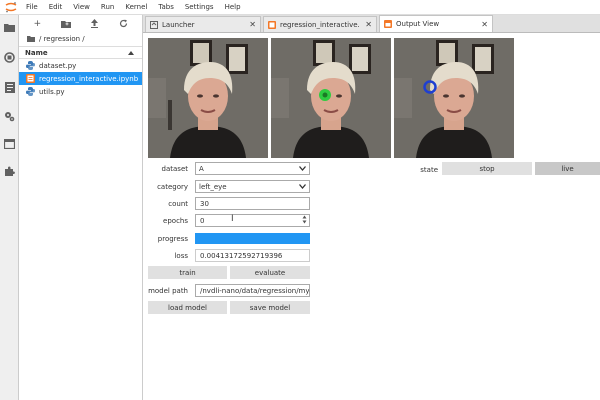 The width and height of the screenshot is (600, 400). What do you see at coordinates (203, 24) in the screenshot?
I see `tab-launcher: Launcher ✕` at bounding box center [203, 24].